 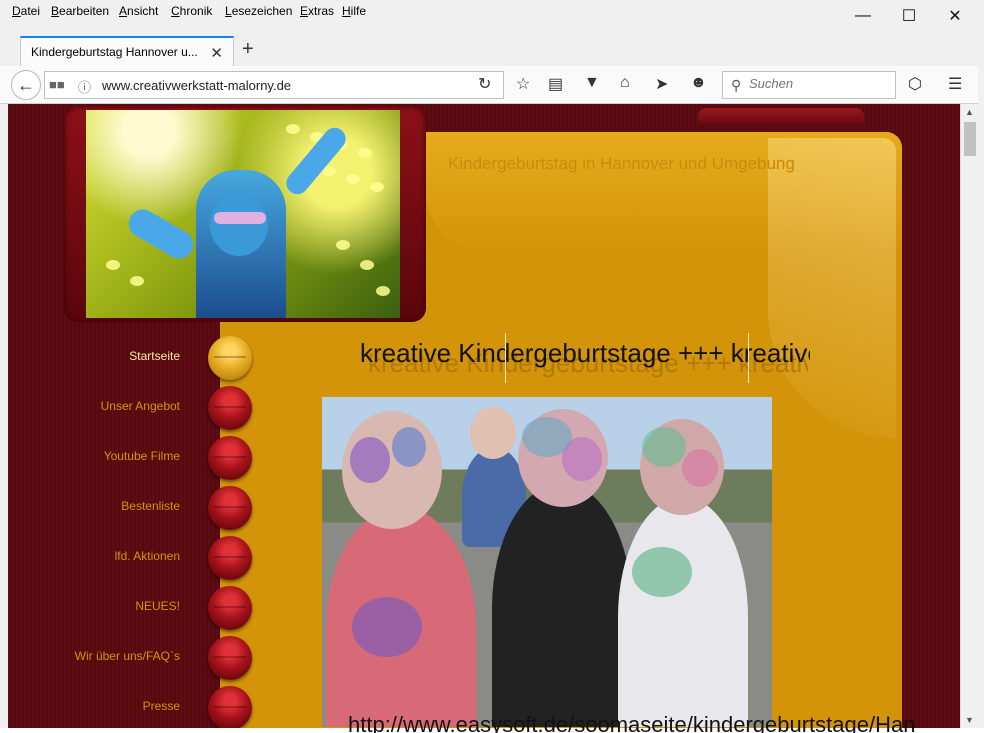 What do you see at coordinates (781, 116) in the screenshot?
I see `header-decor-tab` at bounding box center [781, 116].